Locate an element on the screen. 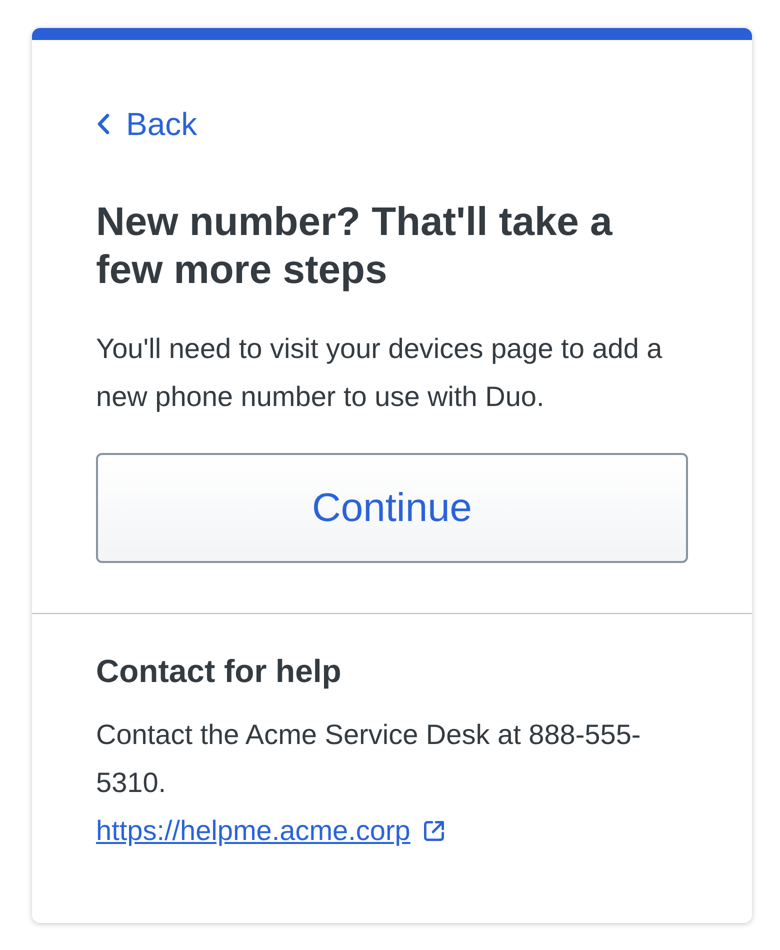 This screenshot has width=780, height=950. help-link: https://helpme.acme.corp is located at coordinates (253, 831).